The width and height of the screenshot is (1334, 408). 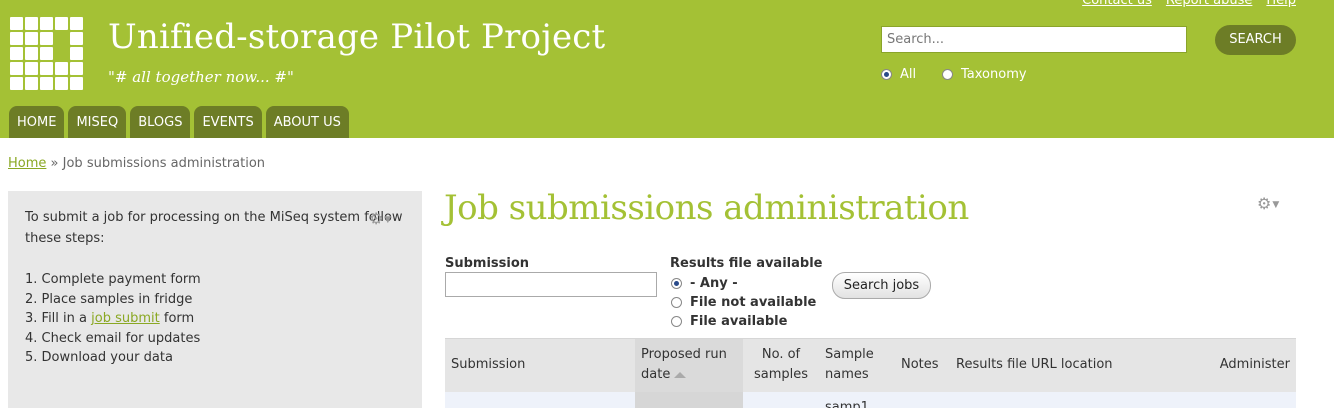 What do you see at coordinates (164, 163) in the screenshot?
I see `breadcrumb-current: Job submissions administration` at bounding box center [164, 163].